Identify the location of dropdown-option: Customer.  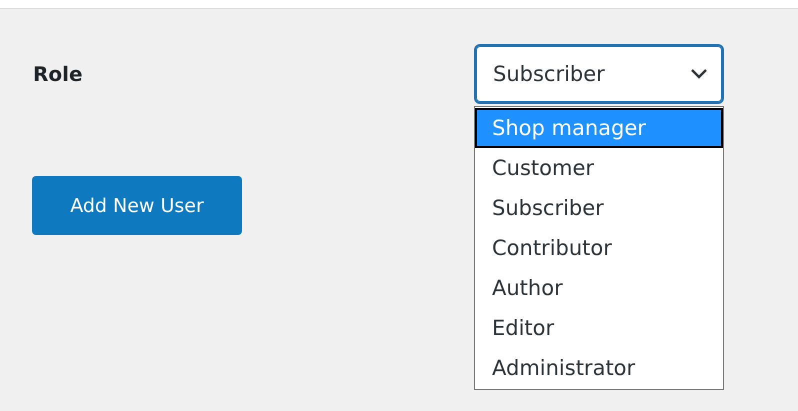
(599, 168).